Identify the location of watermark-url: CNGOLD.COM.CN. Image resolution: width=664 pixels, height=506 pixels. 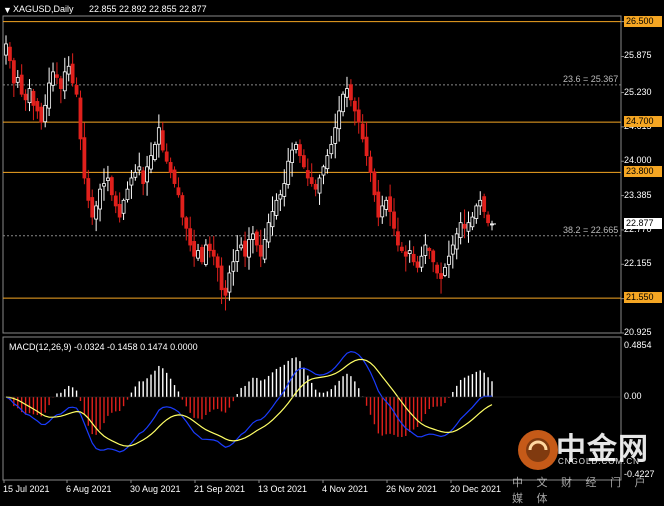
(599, 461).